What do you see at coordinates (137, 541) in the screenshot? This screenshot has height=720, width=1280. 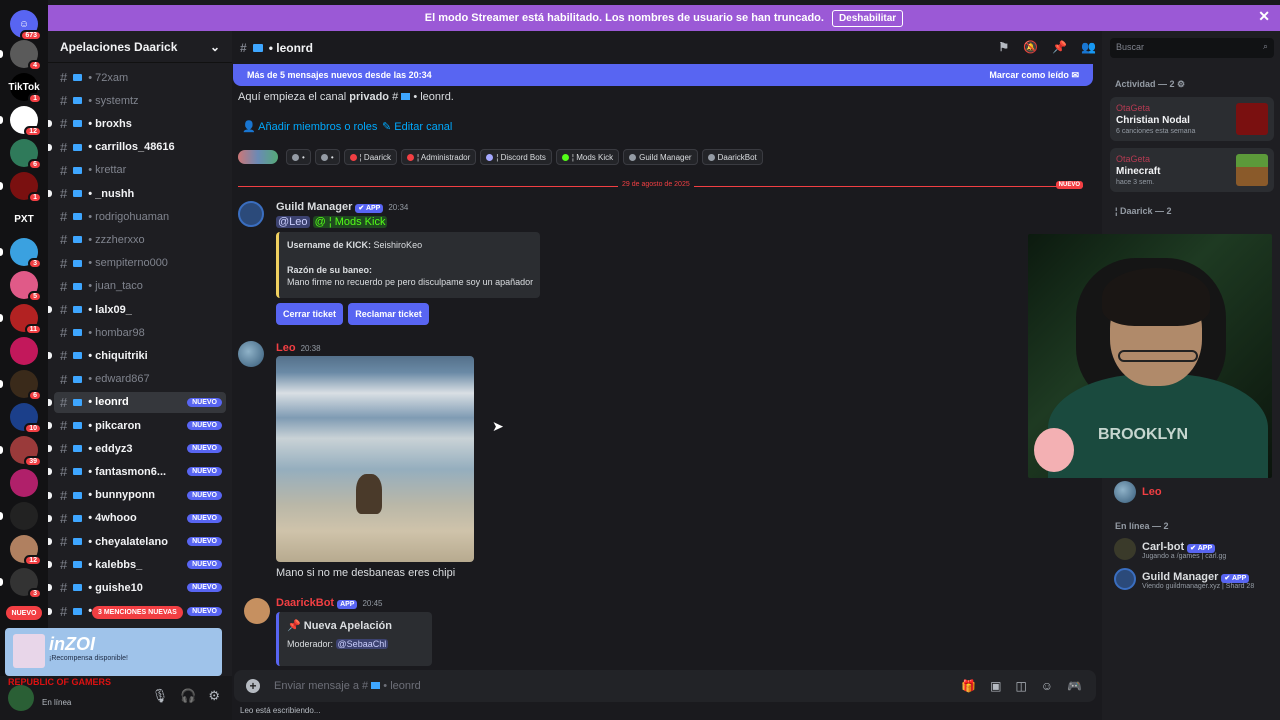 I see `channel-item: # • cheyalatelano NUEVO` at bounding box center [137, 541].